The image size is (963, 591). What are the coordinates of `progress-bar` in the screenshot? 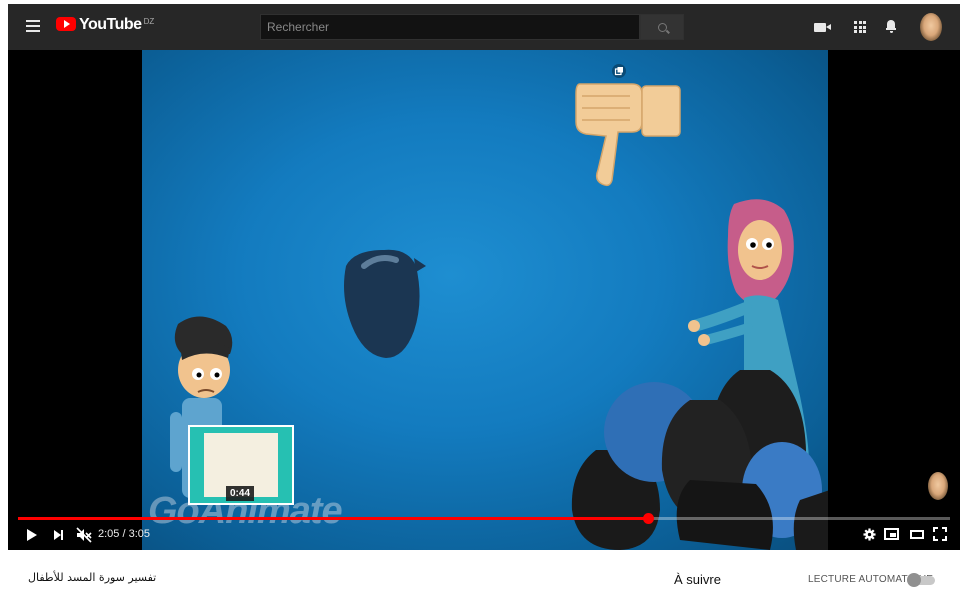 It's located at (484, 518).